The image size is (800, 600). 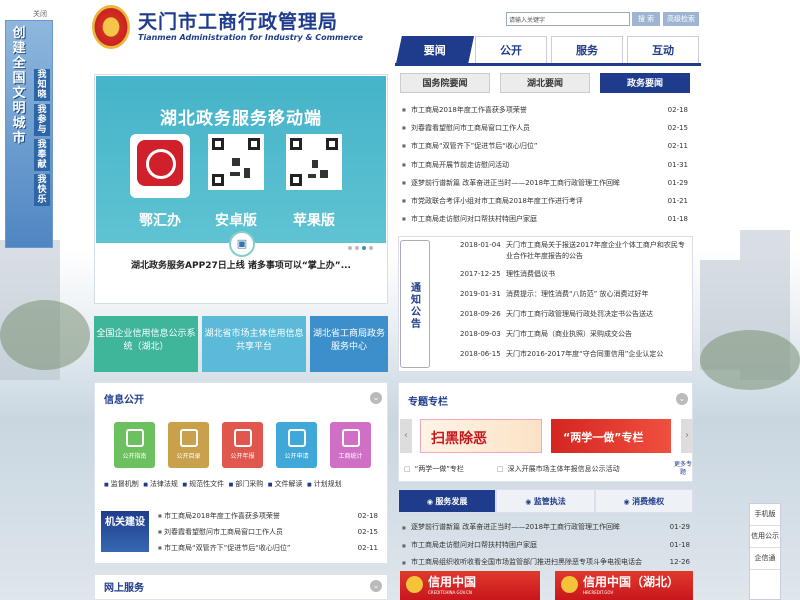 What do you see at coordinates (242, 244) in the screenshot?
I see `image-icon: ▣` at bounding box center [242, 244].